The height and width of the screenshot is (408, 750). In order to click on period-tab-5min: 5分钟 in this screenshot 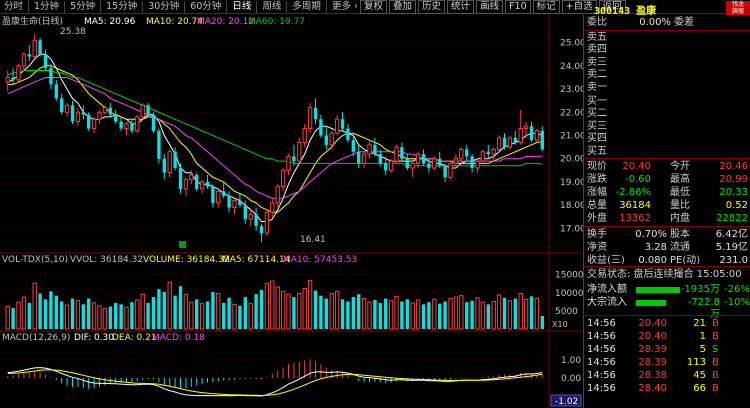, I will do `click(82, 7)`.